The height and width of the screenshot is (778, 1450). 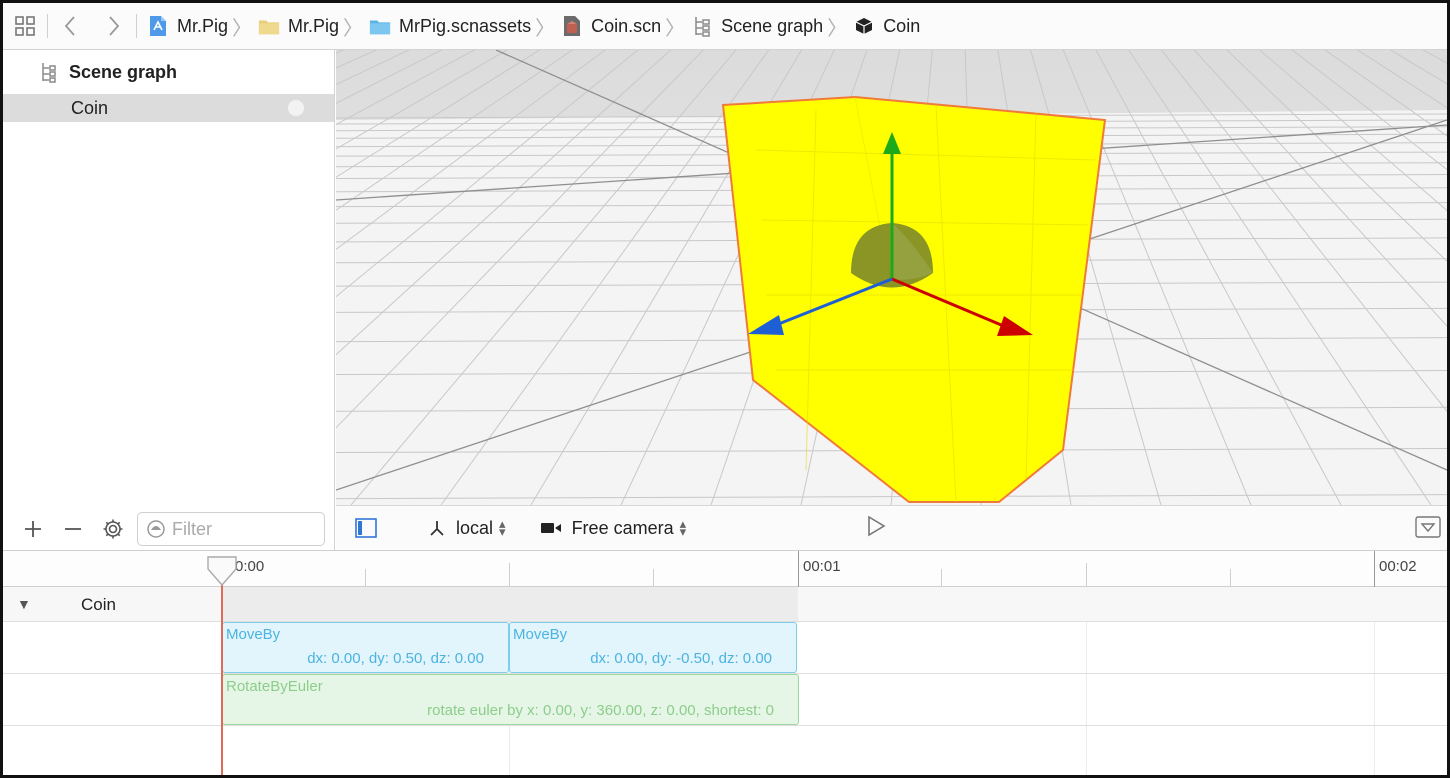 I want to click on playhead-line, so click(x=222, y=671).